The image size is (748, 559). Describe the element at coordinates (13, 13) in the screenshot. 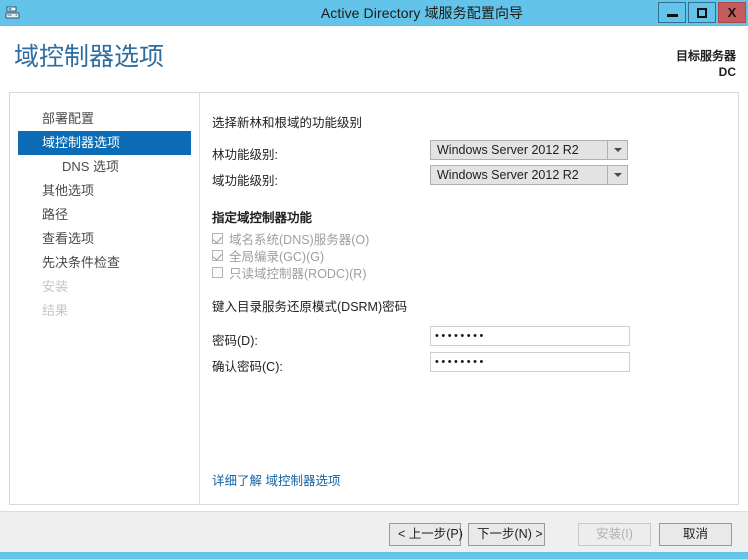

I see `server-icon` at that location.